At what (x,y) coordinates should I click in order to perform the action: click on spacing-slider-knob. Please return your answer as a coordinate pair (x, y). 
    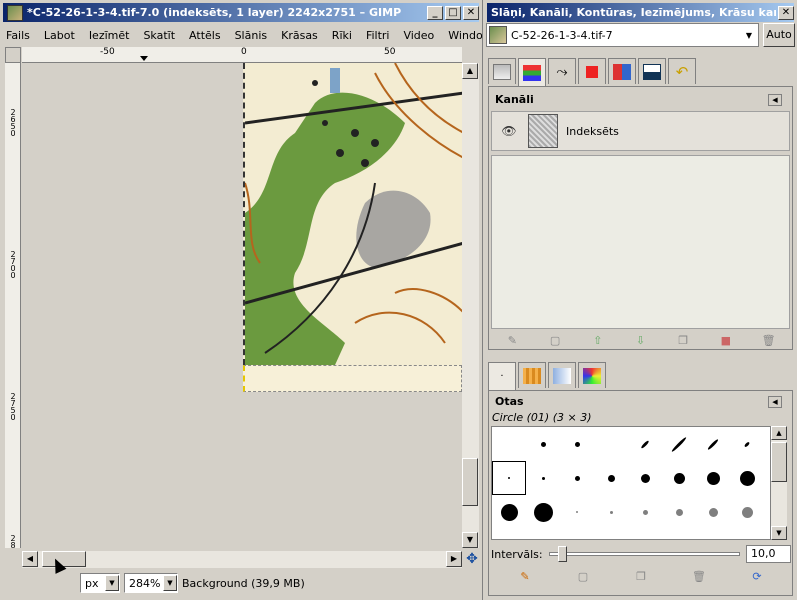
    Looking at the image, I should click on (562, 554).